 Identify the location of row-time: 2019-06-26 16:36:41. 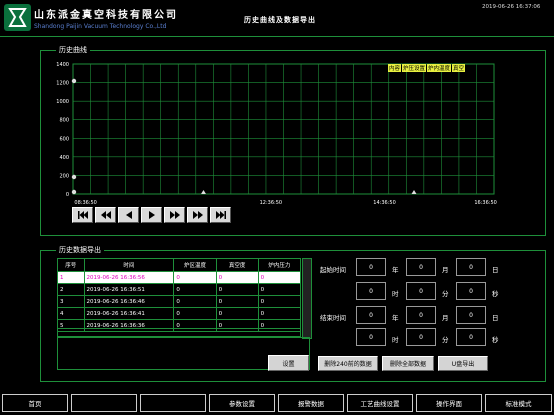
(129, 313).